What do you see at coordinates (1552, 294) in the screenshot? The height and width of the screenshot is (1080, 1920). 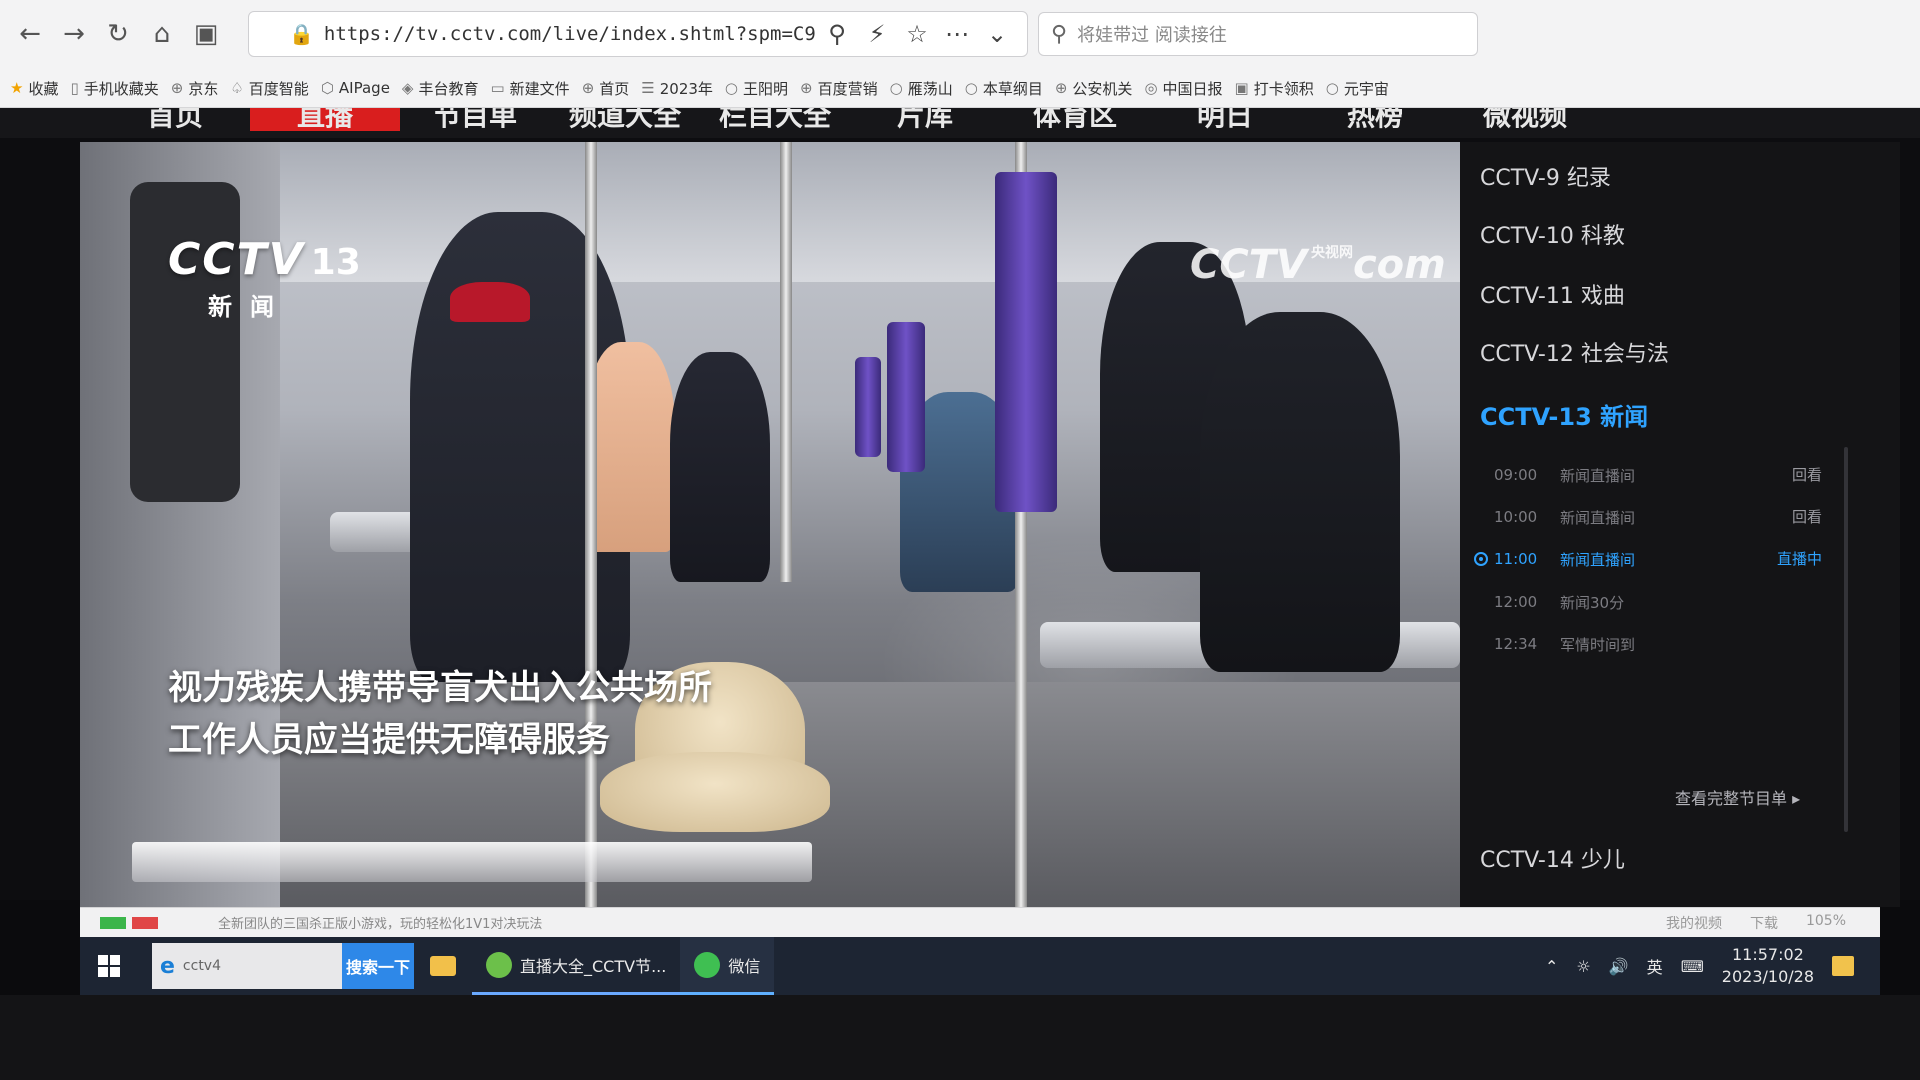 I see `channel-item: CCTV-11 戏曲` at bounding box center [1552, 294].